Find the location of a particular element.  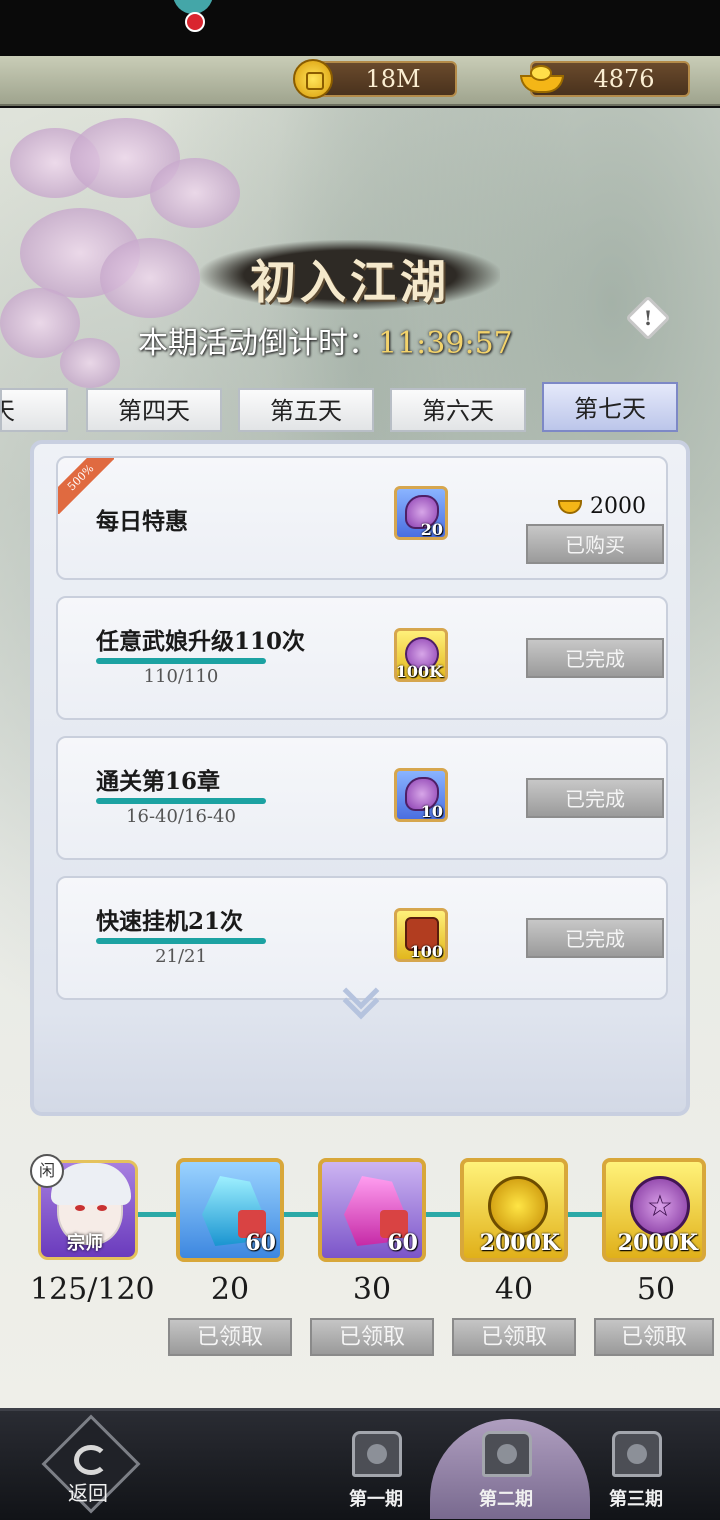

gold-coin-icon is located at coordinates (518, 1206).